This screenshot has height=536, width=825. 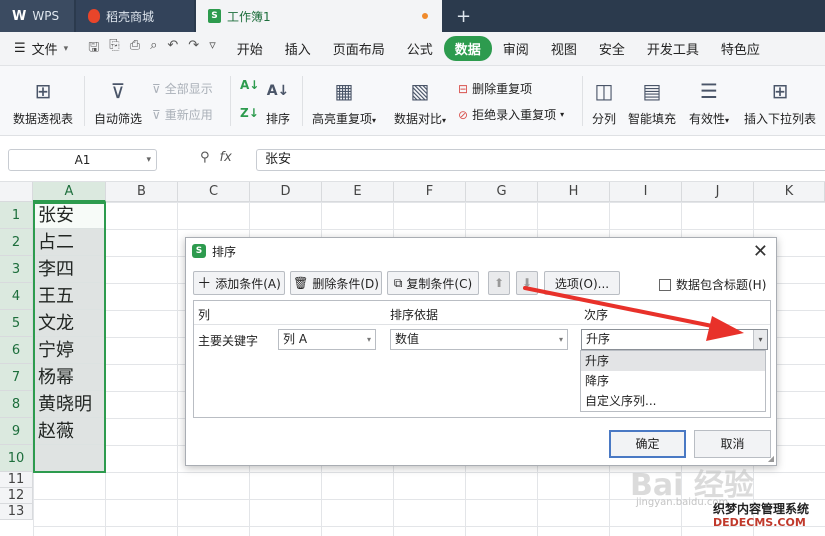 What do you see at coordinates (463, 16) in the screenshot?
I see `new-tab-button: +` at bounding box center [463, 16].